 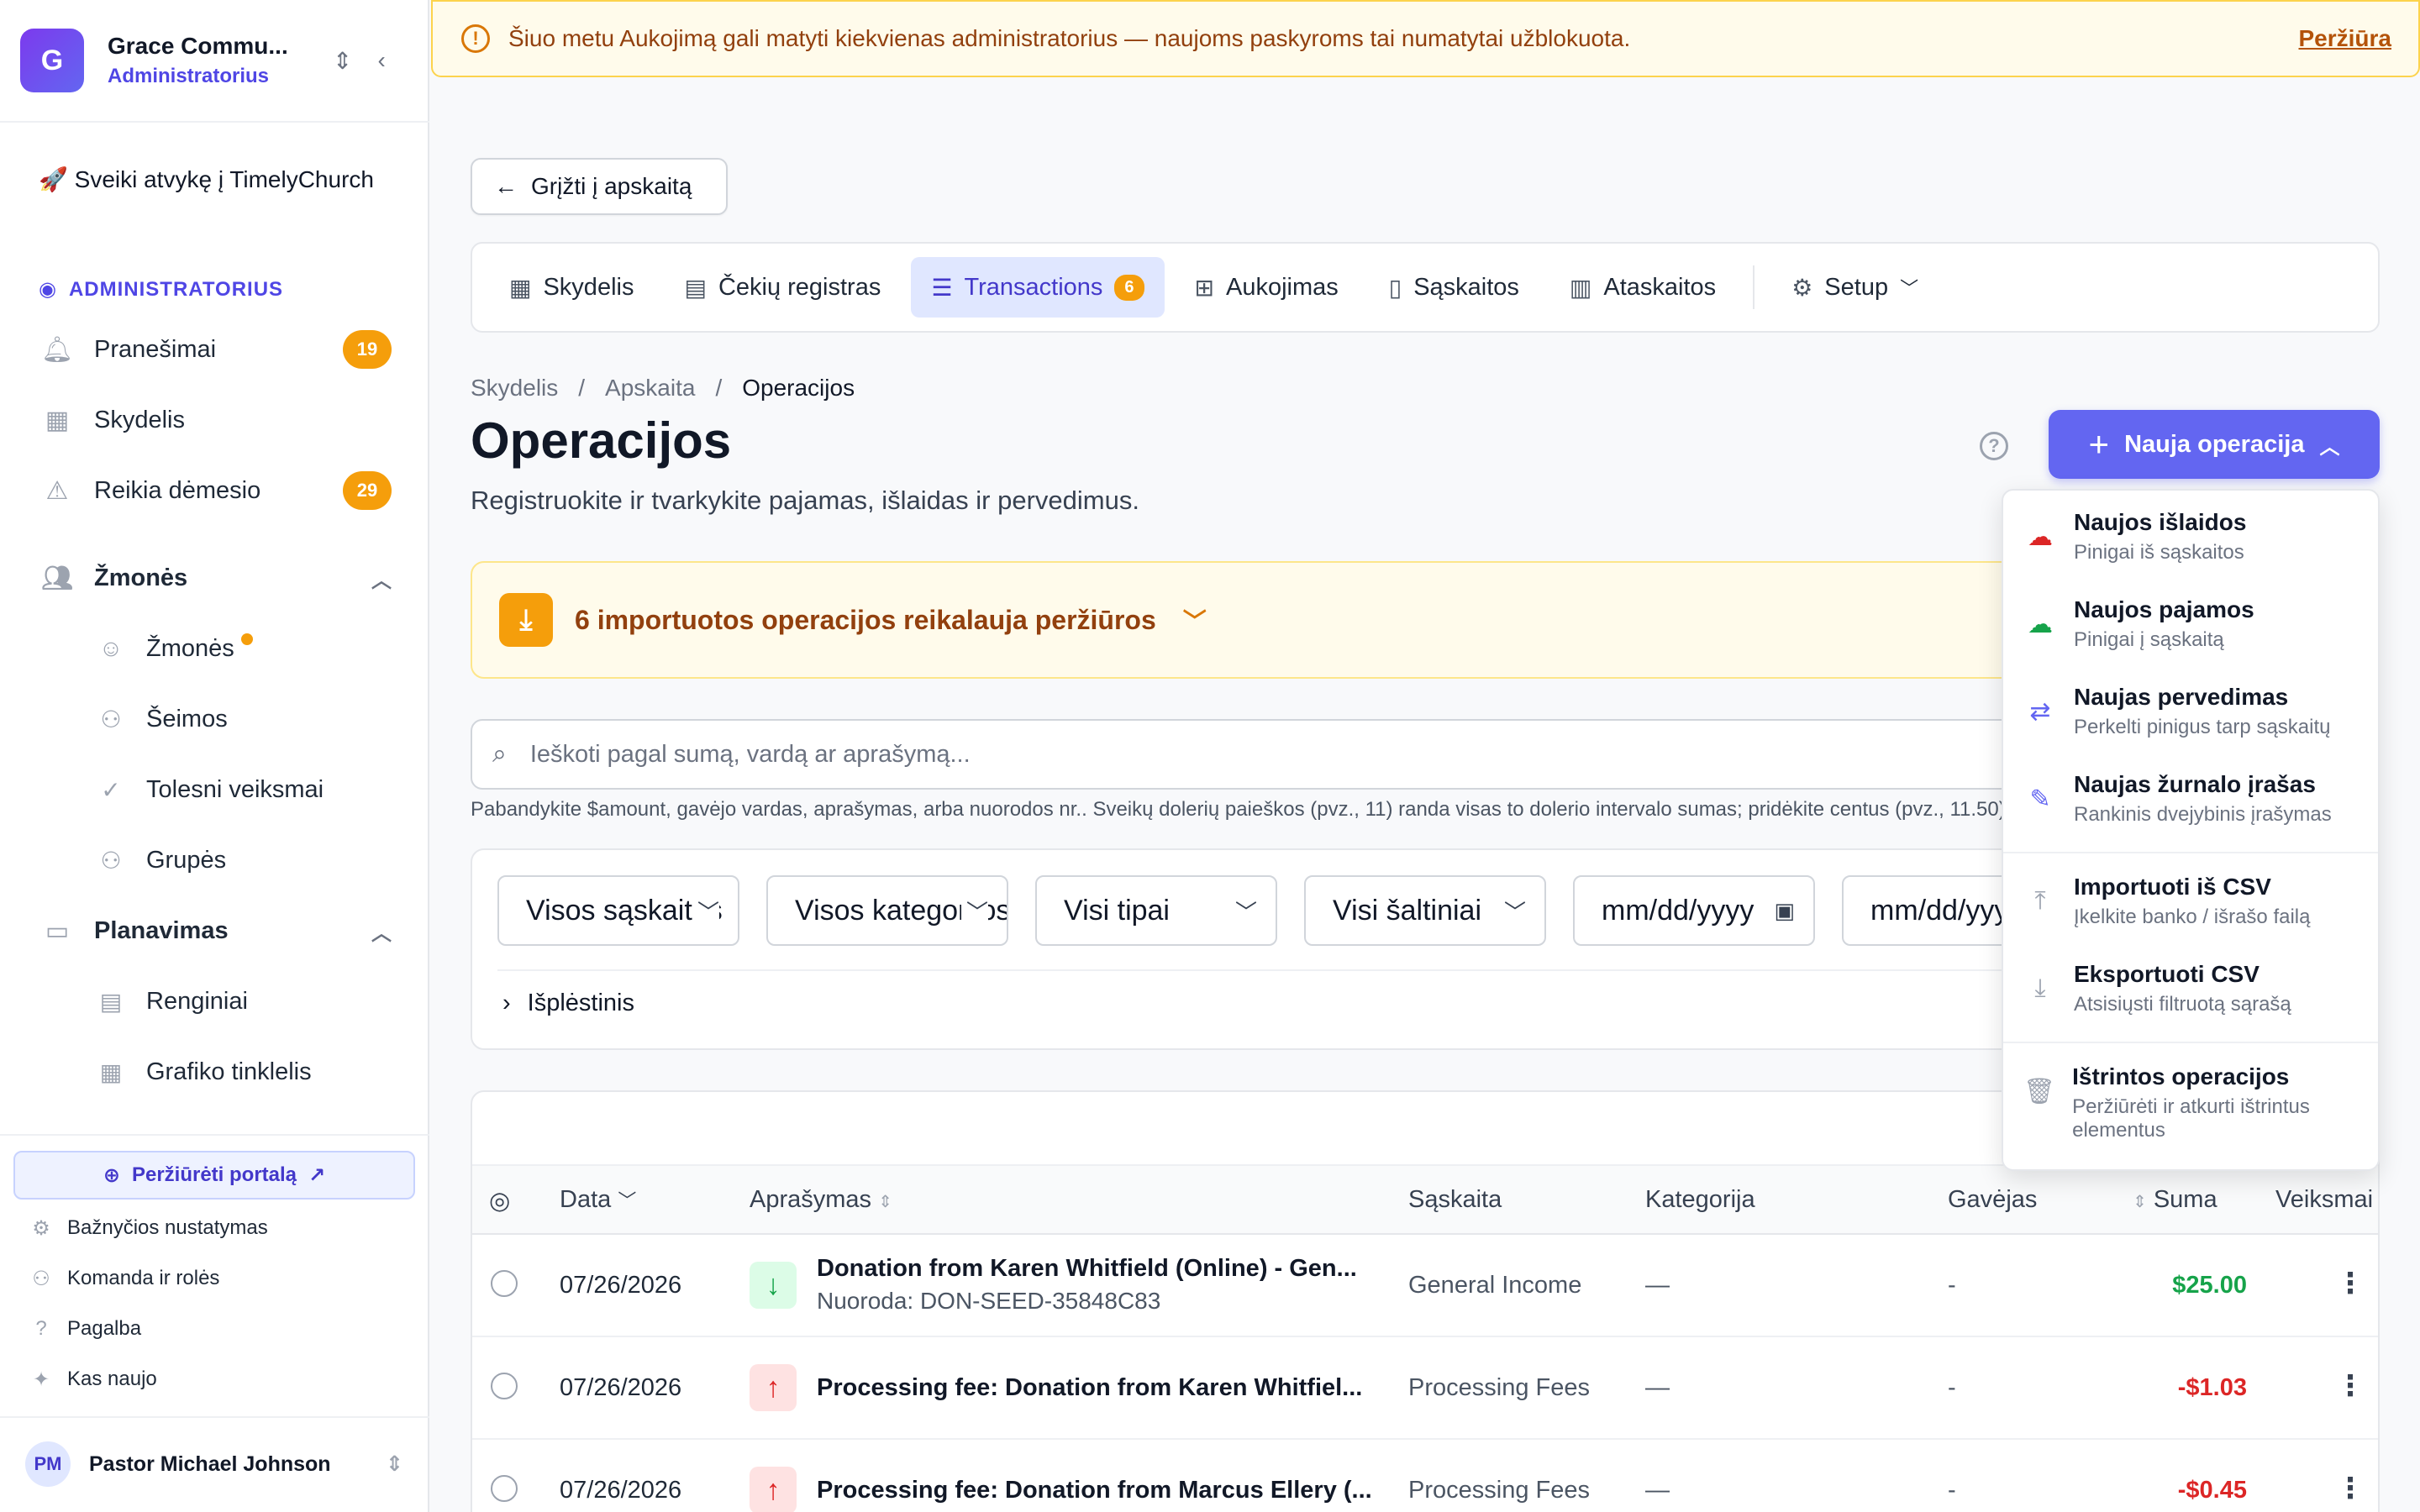 What do you see at coordinates (246, 860) in the screenshot?
I see `sidebar-item-groups: ⚇ Grupės` at bounding box center [246, 860].